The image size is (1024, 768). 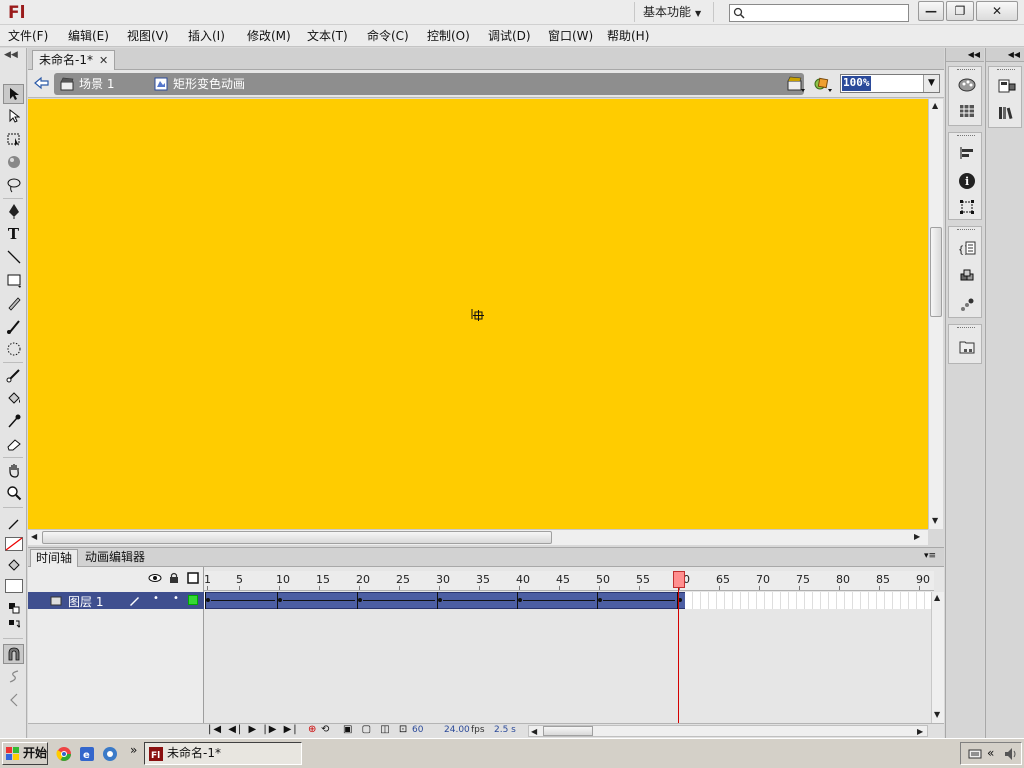 I want to click on ie-icon: e, so click(x=87, y=754).